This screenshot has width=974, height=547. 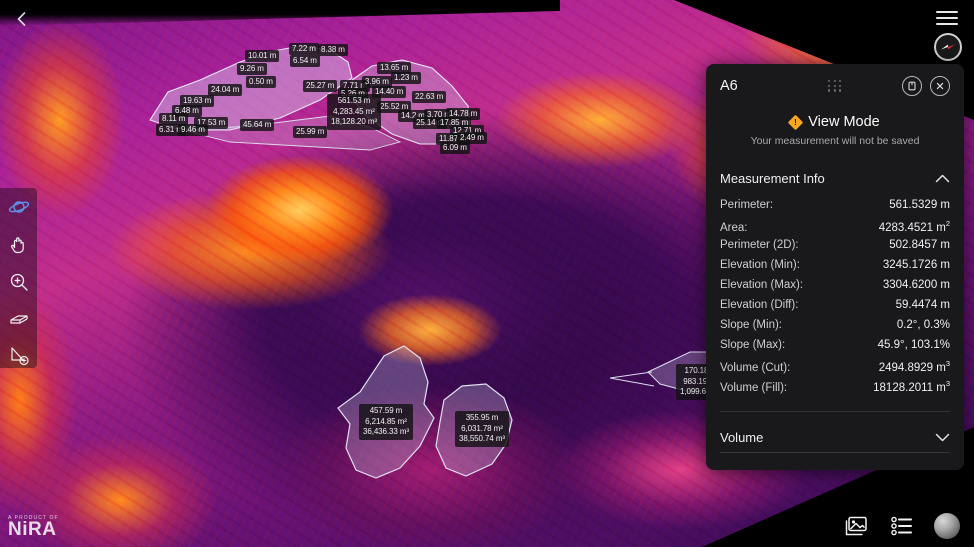 I want to click on measurement-row-key: Perimeter (2D):, so click(x=759, y=245).